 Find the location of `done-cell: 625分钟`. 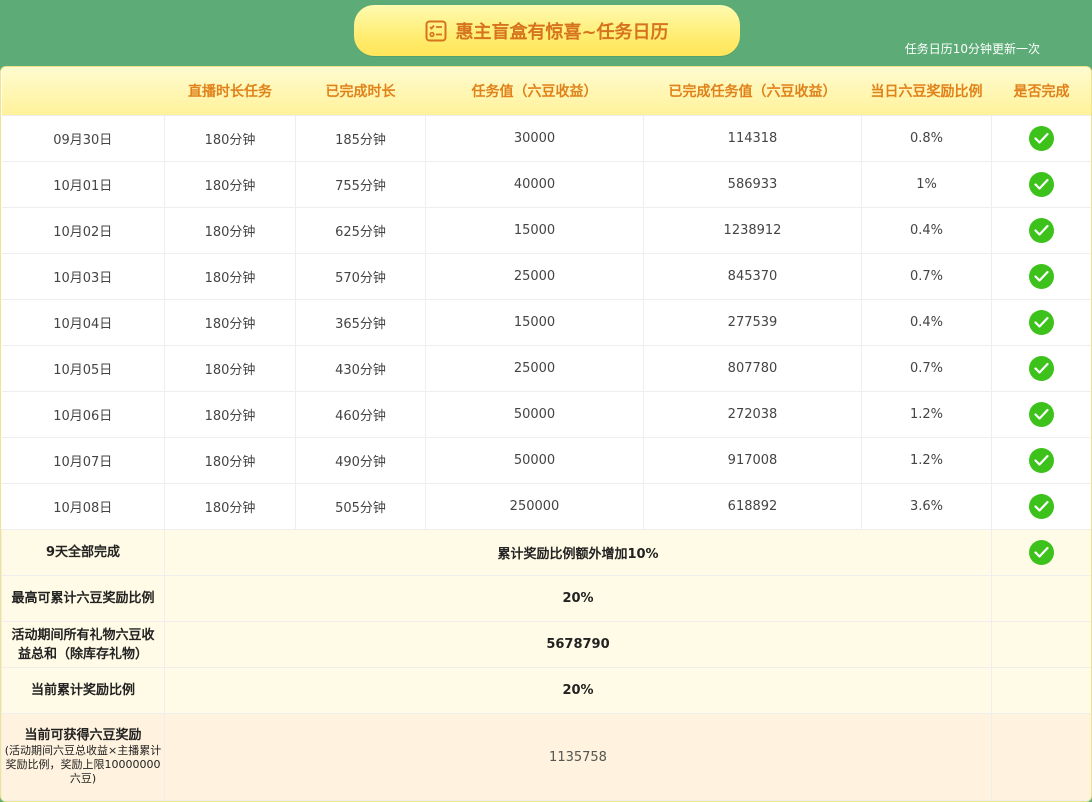

done-cell: 625分钟 is located at coordinates (360, 230).